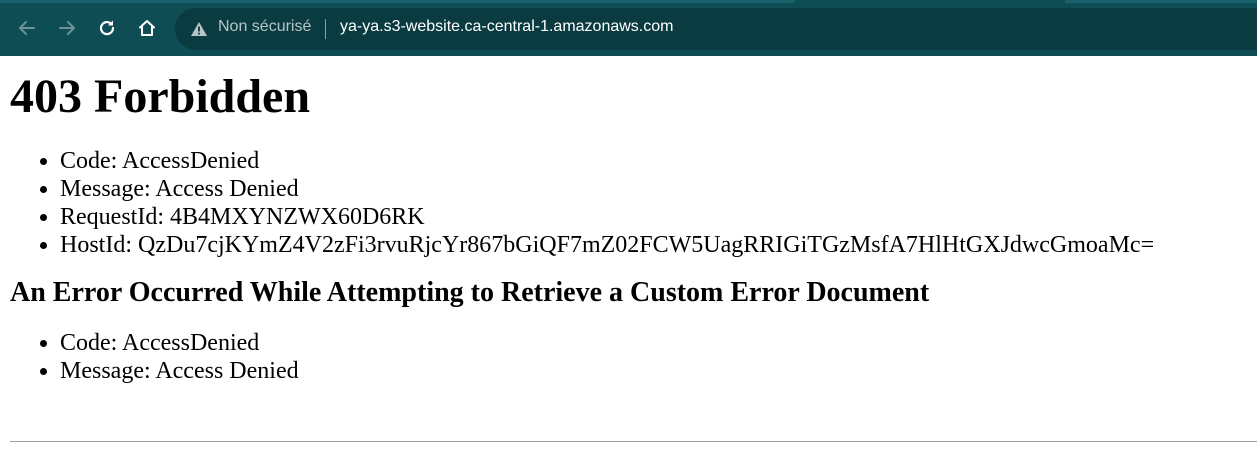 The height and width of the screenshot is (453, 1257). I want to click on forward-button, so click(67, 28).